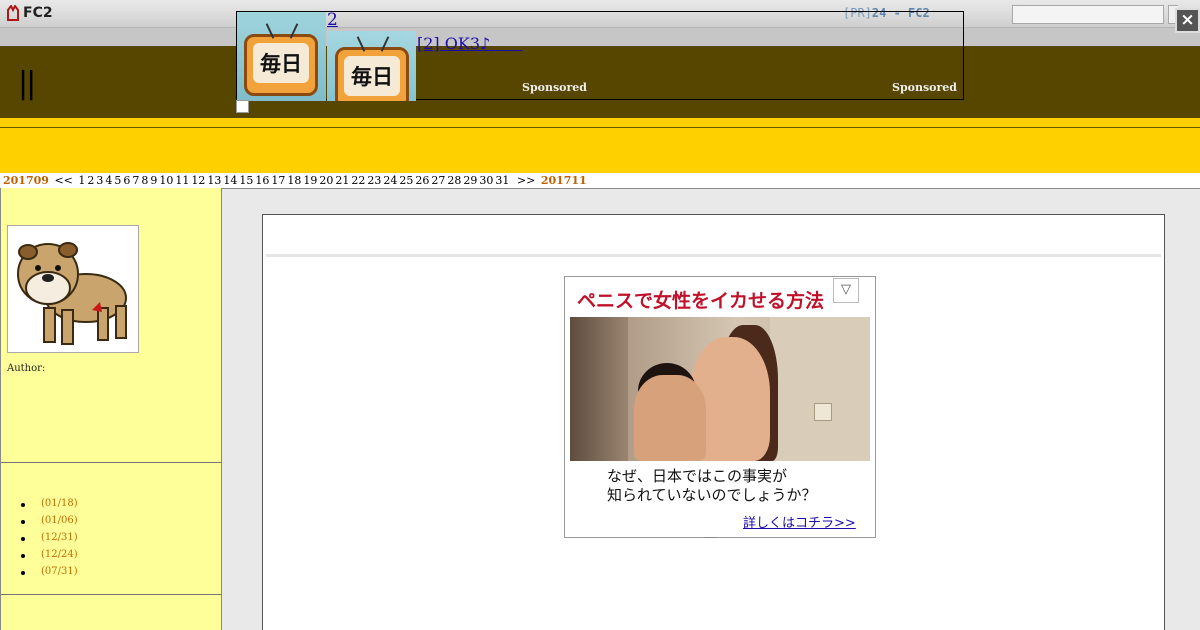 This screenshot has height=630, width=1200. Describe the element at coordinates (126, 180) in the screenshot. I see `calendar-day: 6` at that location.